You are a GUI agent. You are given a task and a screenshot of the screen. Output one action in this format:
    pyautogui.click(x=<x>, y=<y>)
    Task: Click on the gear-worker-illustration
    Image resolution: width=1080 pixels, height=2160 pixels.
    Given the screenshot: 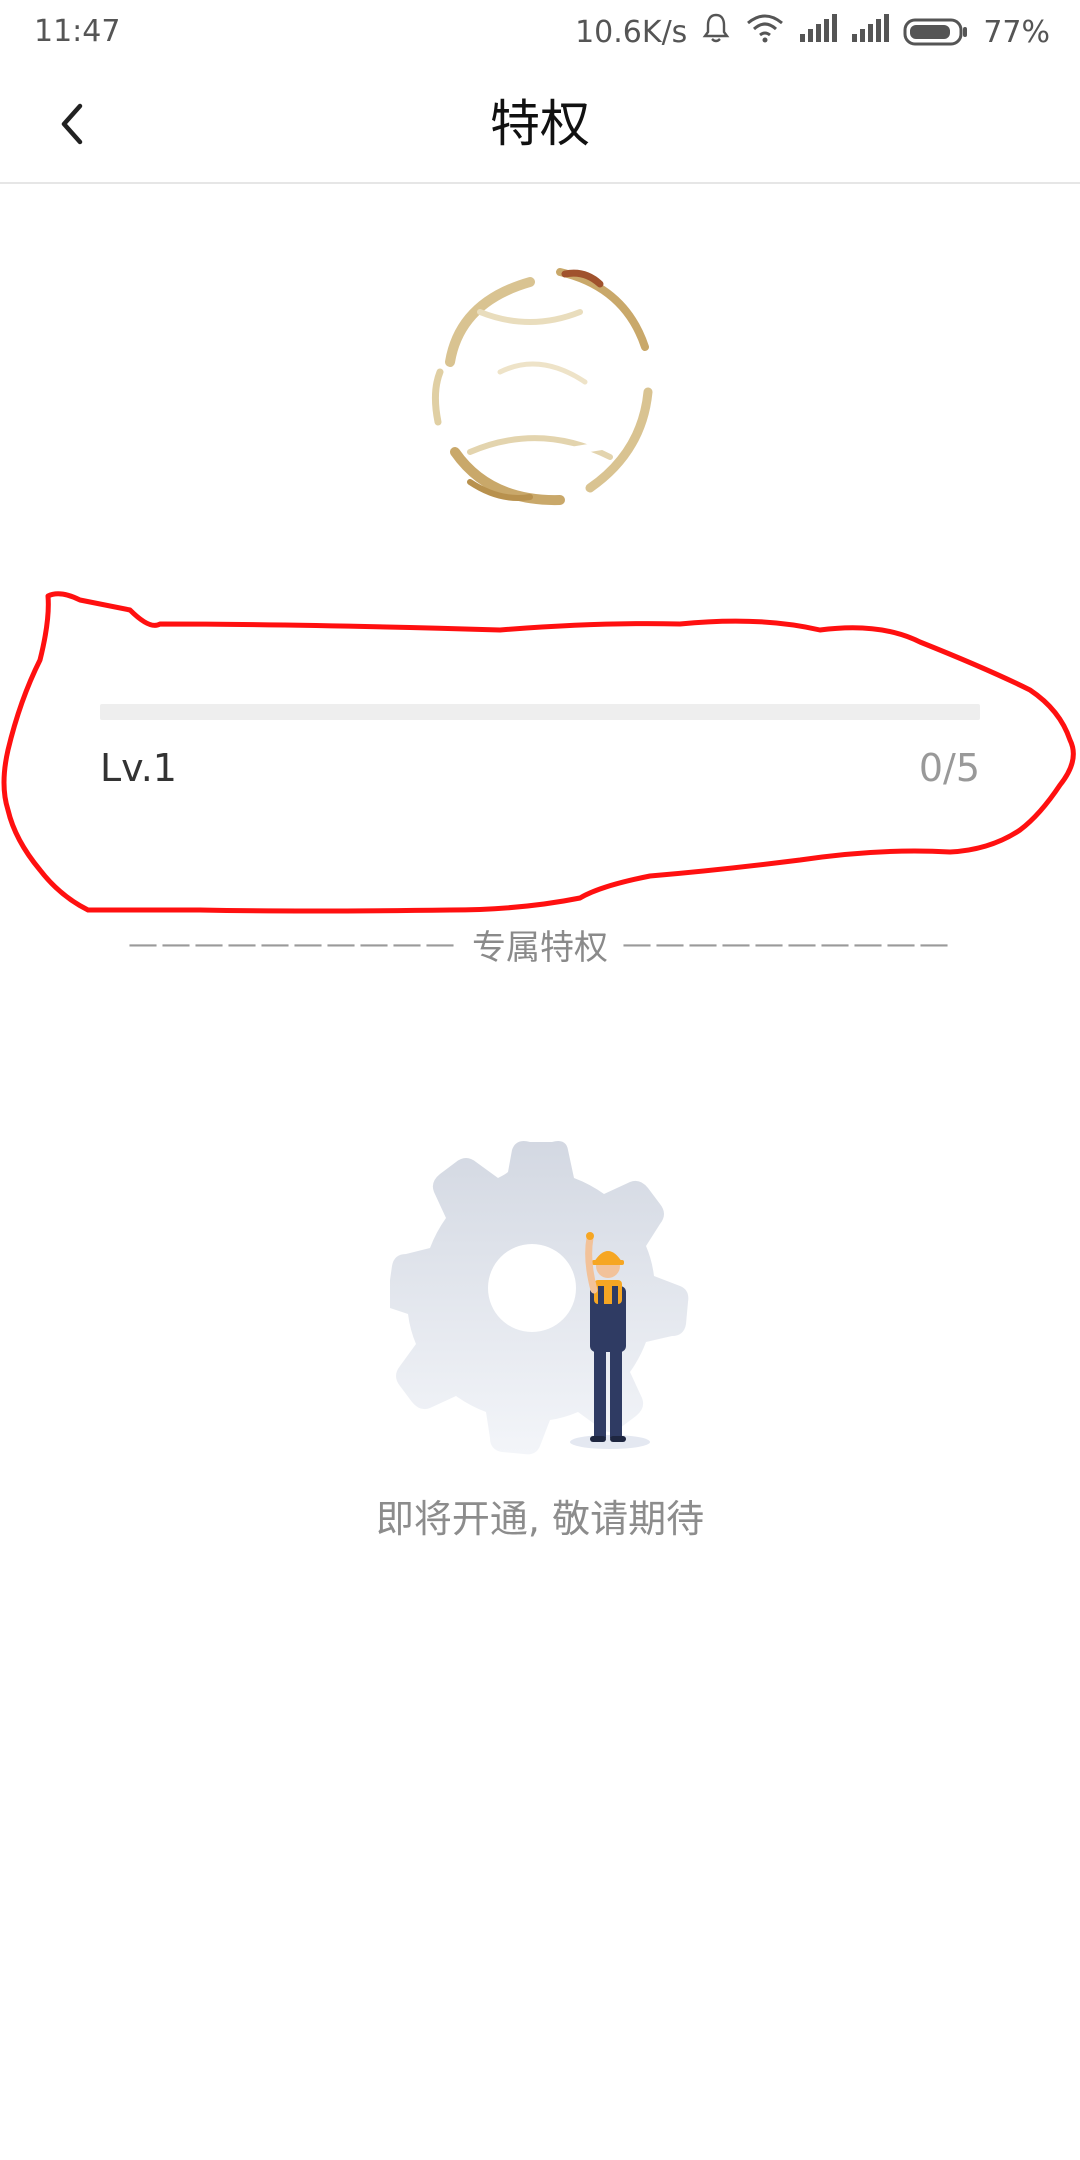 What is the action you would take?
    pyautogui.click(x=537, y=1300)
    